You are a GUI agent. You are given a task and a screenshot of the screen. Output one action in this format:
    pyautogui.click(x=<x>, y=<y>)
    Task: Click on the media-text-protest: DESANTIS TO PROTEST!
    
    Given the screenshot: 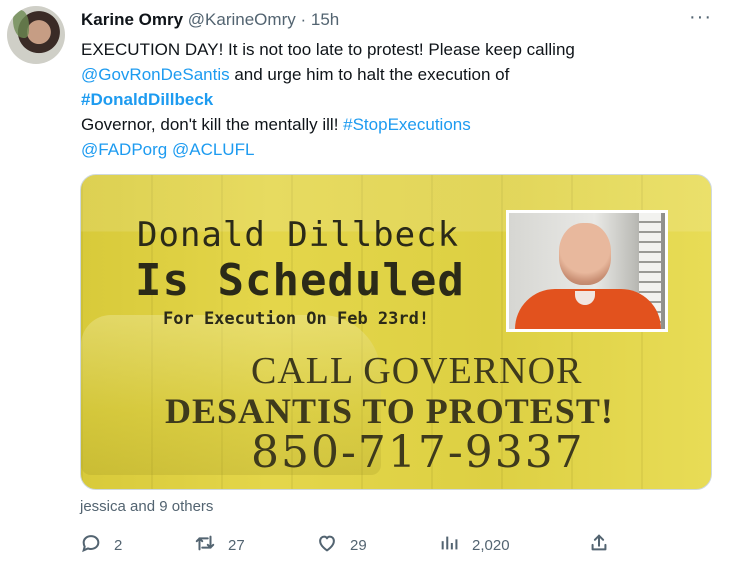 What is the action you would take?
    pyautogui.click(x=389, y=411)
    